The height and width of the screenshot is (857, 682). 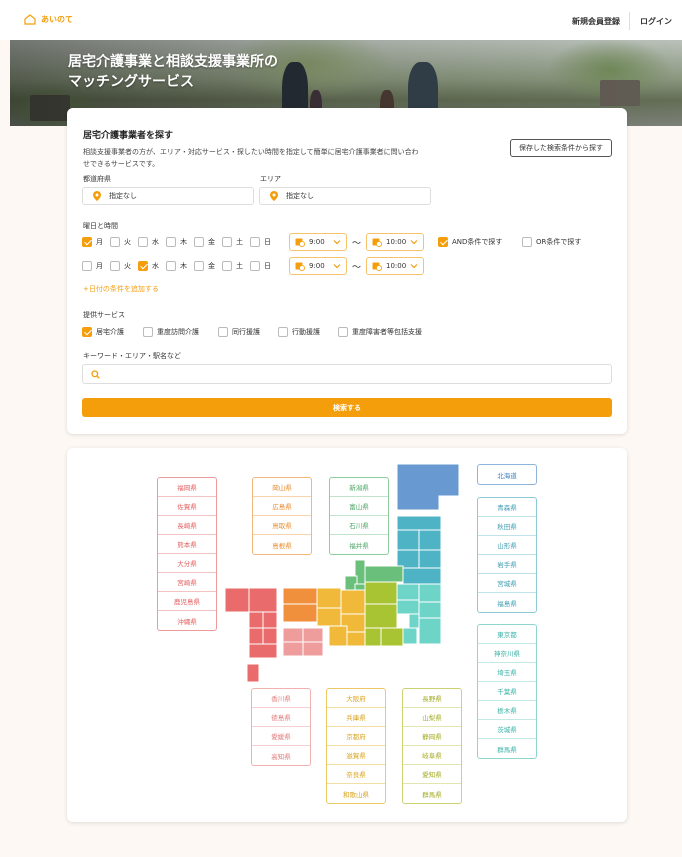 I want to click on day-fri-row2: 金, so click(x=204, y=266).